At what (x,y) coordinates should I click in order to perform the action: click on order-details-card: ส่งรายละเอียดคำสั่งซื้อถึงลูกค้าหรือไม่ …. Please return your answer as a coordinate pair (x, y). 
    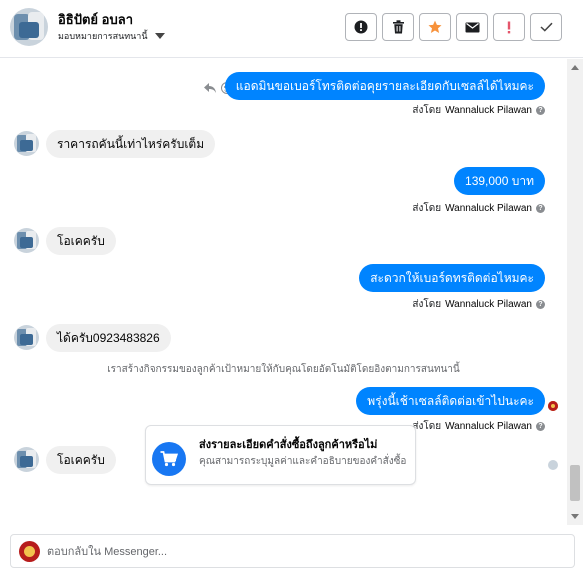
    Looking at the image, I should click on (280, 455).